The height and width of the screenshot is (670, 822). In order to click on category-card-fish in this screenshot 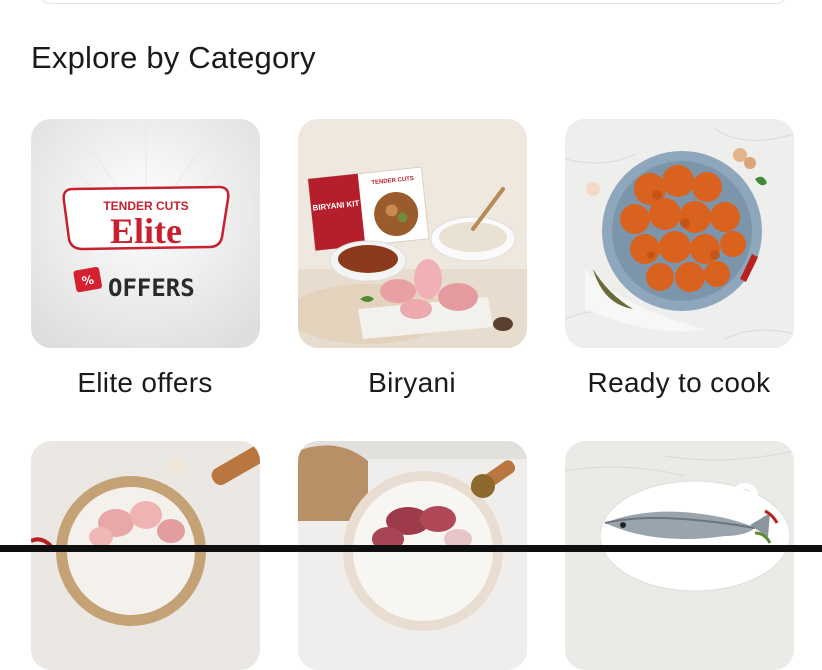, I will do `click(679, 555)`.